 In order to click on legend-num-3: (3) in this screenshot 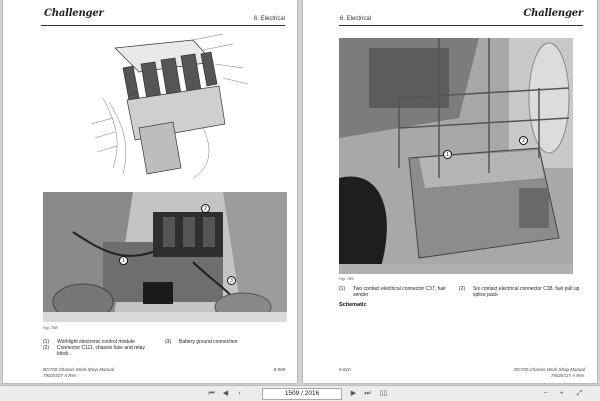, I will do `click(168, 342)`.